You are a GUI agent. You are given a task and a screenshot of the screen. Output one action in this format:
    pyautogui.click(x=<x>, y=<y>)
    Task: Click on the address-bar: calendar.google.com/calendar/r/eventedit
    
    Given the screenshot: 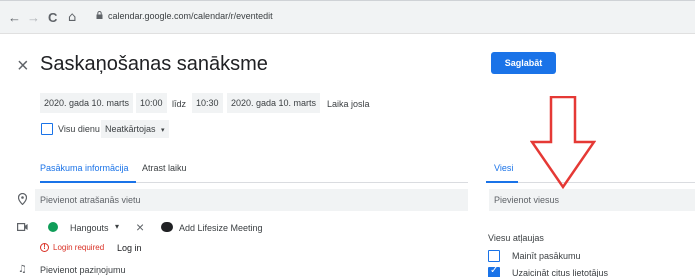 What is the action you would take?
    pyautogui.click(x=391, y=17)
    